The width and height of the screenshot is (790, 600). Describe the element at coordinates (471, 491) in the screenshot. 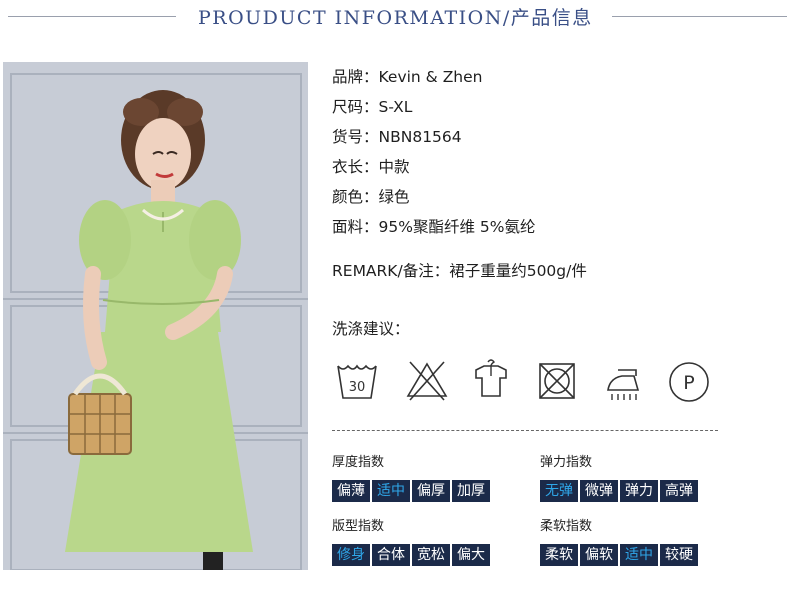

I see `thickness-option: 加厚` at that location.